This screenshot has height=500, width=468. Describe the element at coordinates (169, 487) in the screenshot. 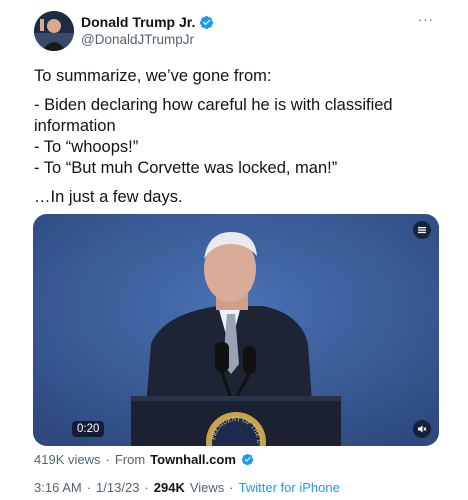

I see `view-count: 294K` at that location.